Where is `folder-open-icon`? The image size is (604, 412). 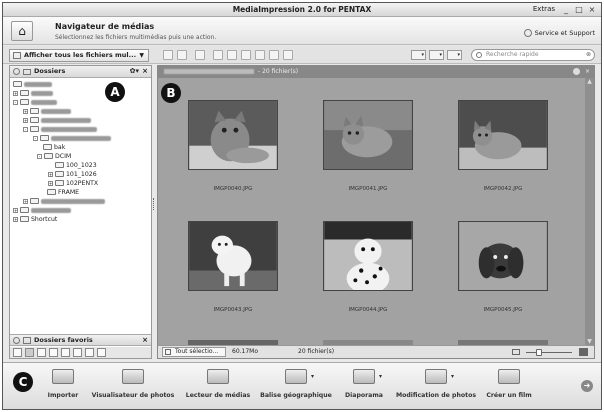 folder-open-icon is located at coordinates (48, 156).